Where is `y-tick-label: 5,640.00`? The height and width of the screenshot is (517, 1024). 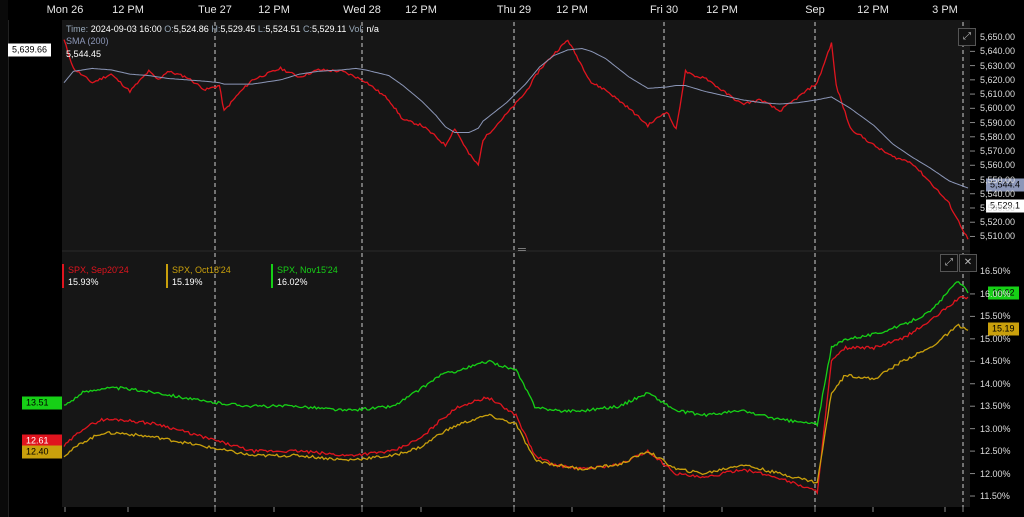
y-tick-label: 5,640.00 is located at coordinates (998, 51).